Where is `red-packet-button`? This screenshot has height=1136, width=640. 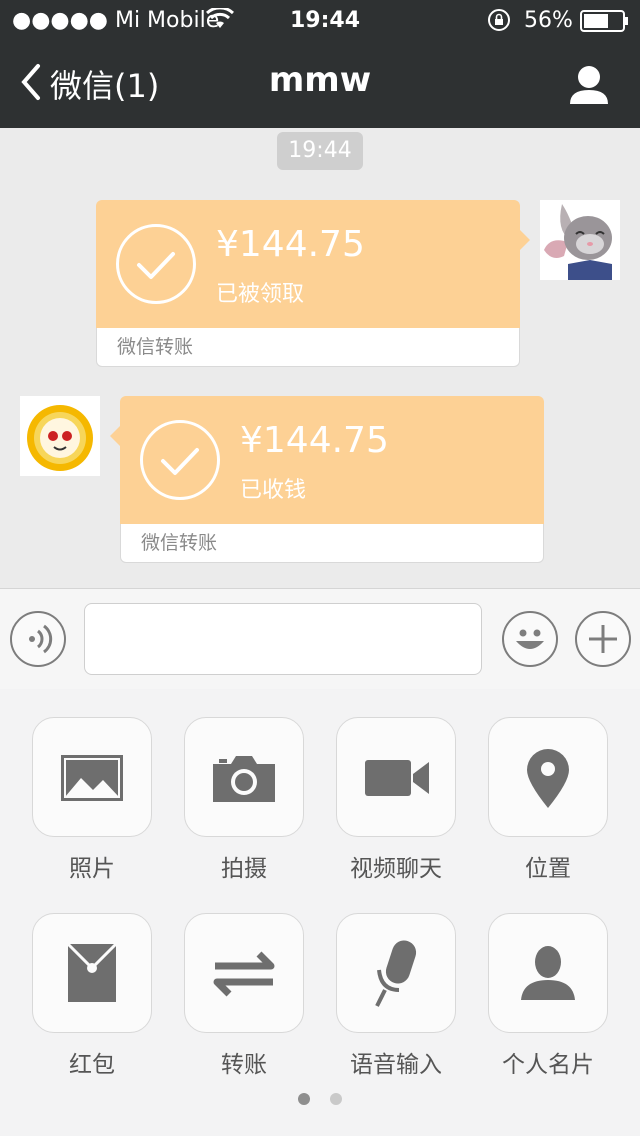 red-packet-button is located at coordinates (92, 973).